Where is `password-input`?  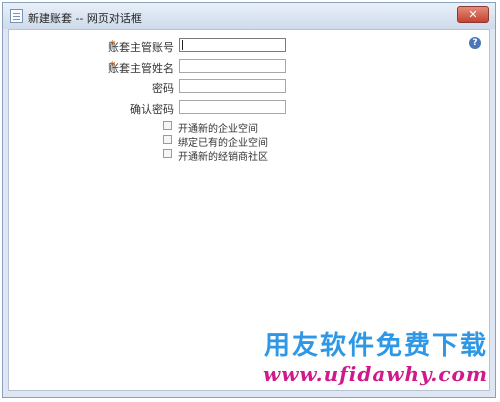
password-input is located at coordinates (232, 86).